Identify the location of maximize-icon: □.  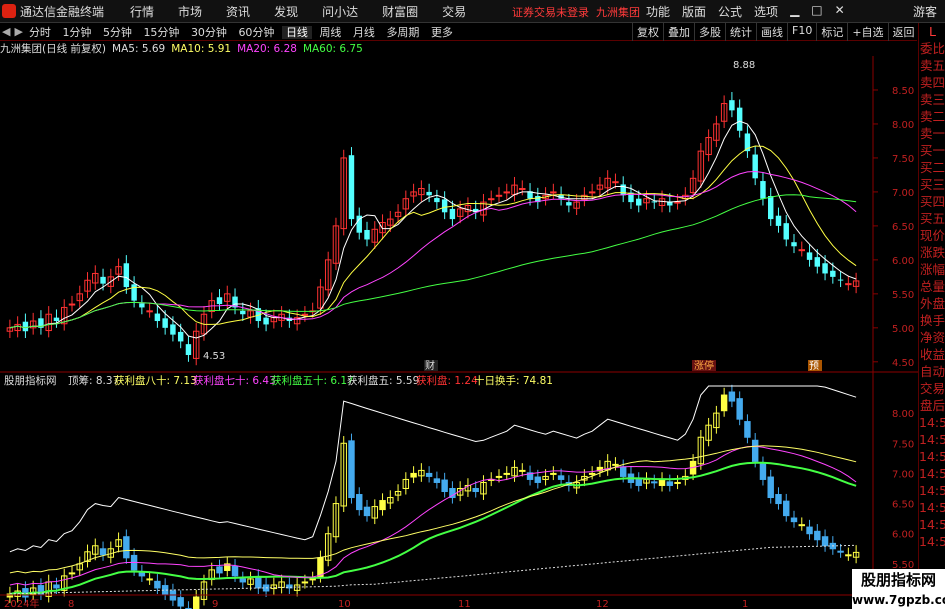
(816, 11).